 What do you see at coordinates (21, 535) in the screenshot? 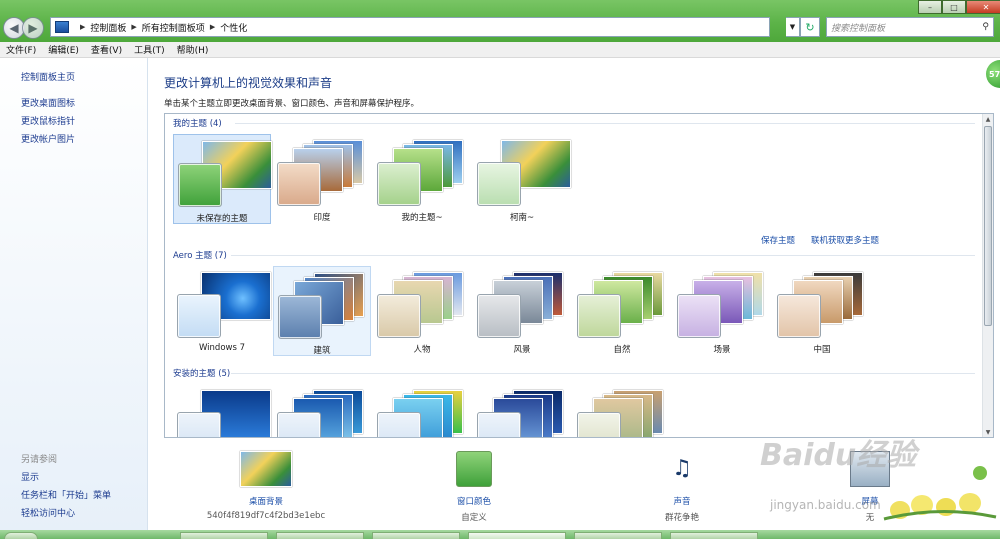
I see `start-button` at bounding box center [21, 535].